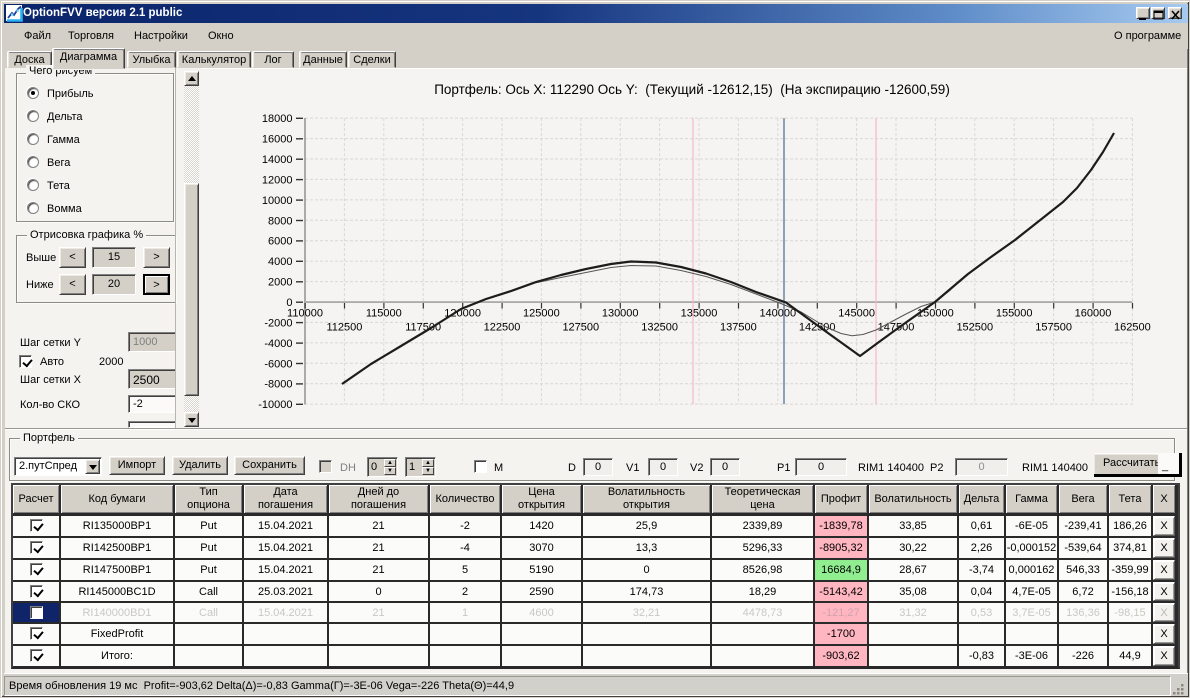  I want to click on svg-text: 14000, so click(277, 160).